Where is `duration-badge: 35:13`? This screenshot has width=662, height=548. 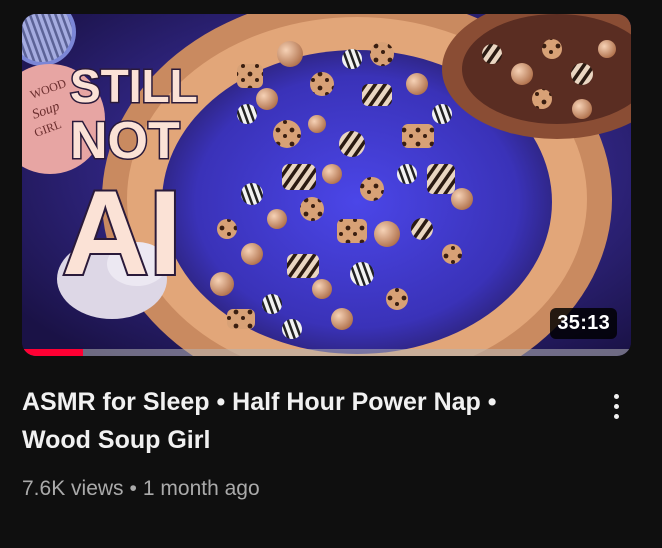 duration-badge: 35:13 is located at coordinates (583, 323).